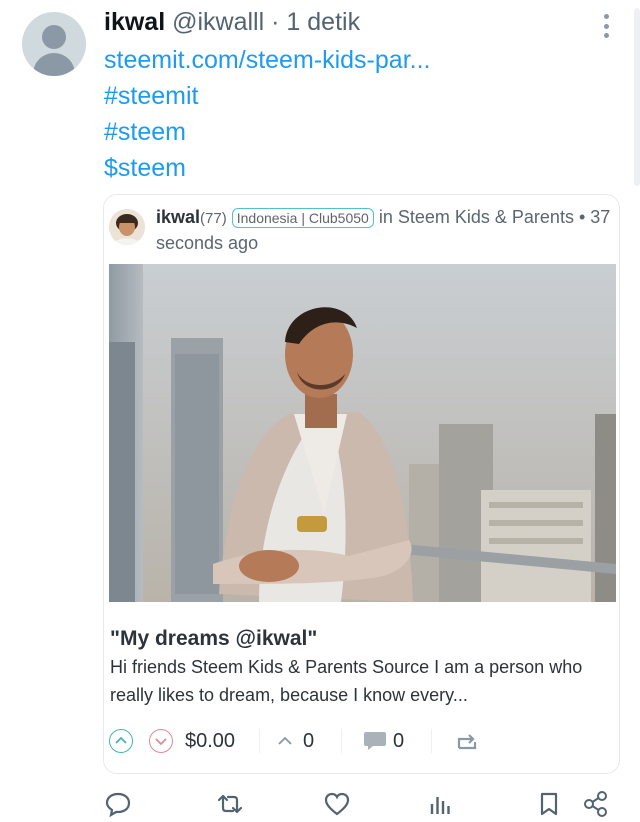  I want to click on cashtag-steem: $steem, so click(267, 168).